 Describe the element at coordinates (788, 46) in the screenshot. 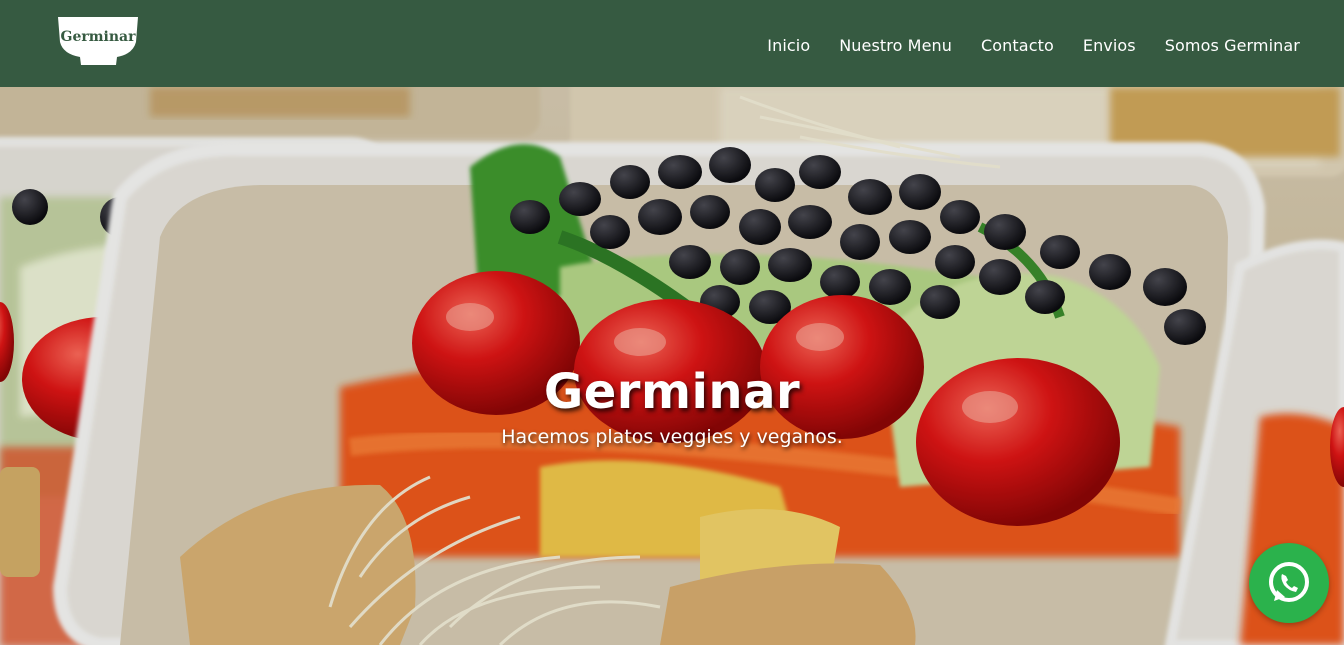

I see `nav-inicio: Inicio` at that location.